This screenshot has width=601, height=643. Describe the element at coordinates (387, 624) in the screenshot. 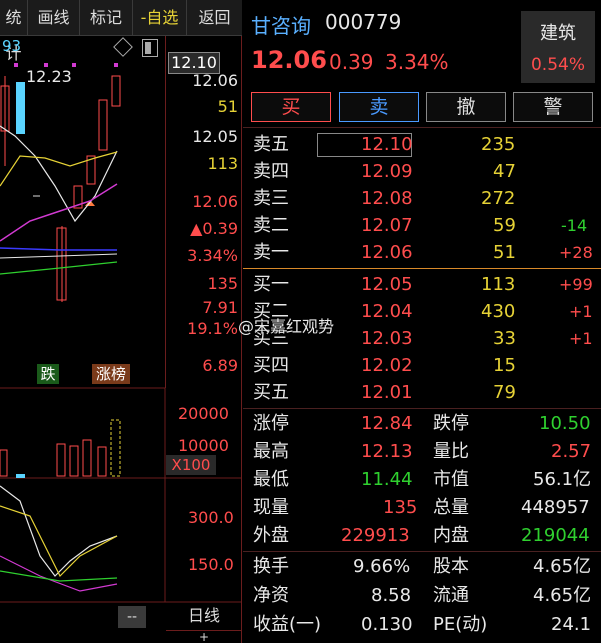

I see `eps-value: 0.130` at that location.